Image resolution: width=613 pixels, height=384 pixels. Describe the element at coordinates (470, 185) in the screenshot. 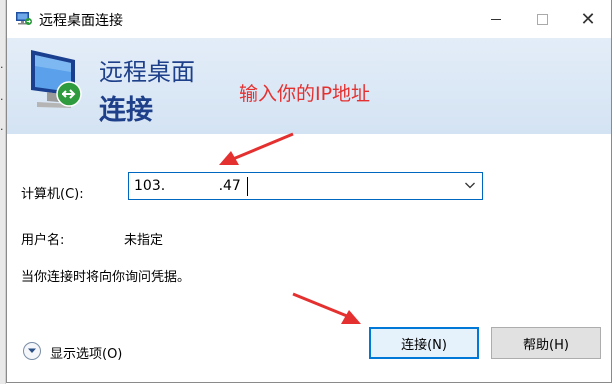

I see `chevron-down-icon` at that location.